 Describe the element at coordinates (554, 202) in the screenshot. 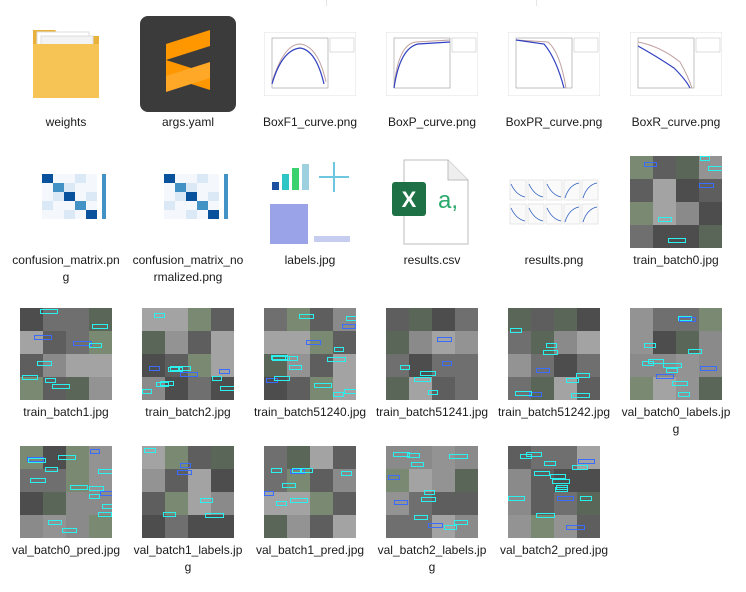

I see `results-plot-thumbnail` at that location.